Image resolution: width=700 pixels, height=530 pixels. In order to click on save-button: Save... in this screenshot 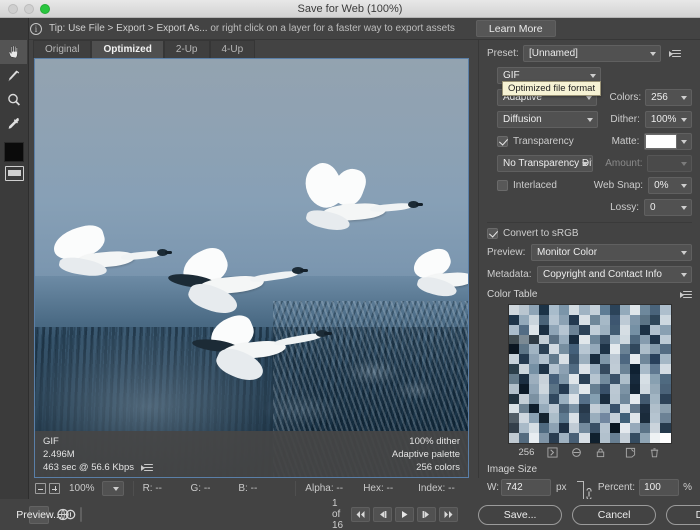, I will do `click(520, 514)`.